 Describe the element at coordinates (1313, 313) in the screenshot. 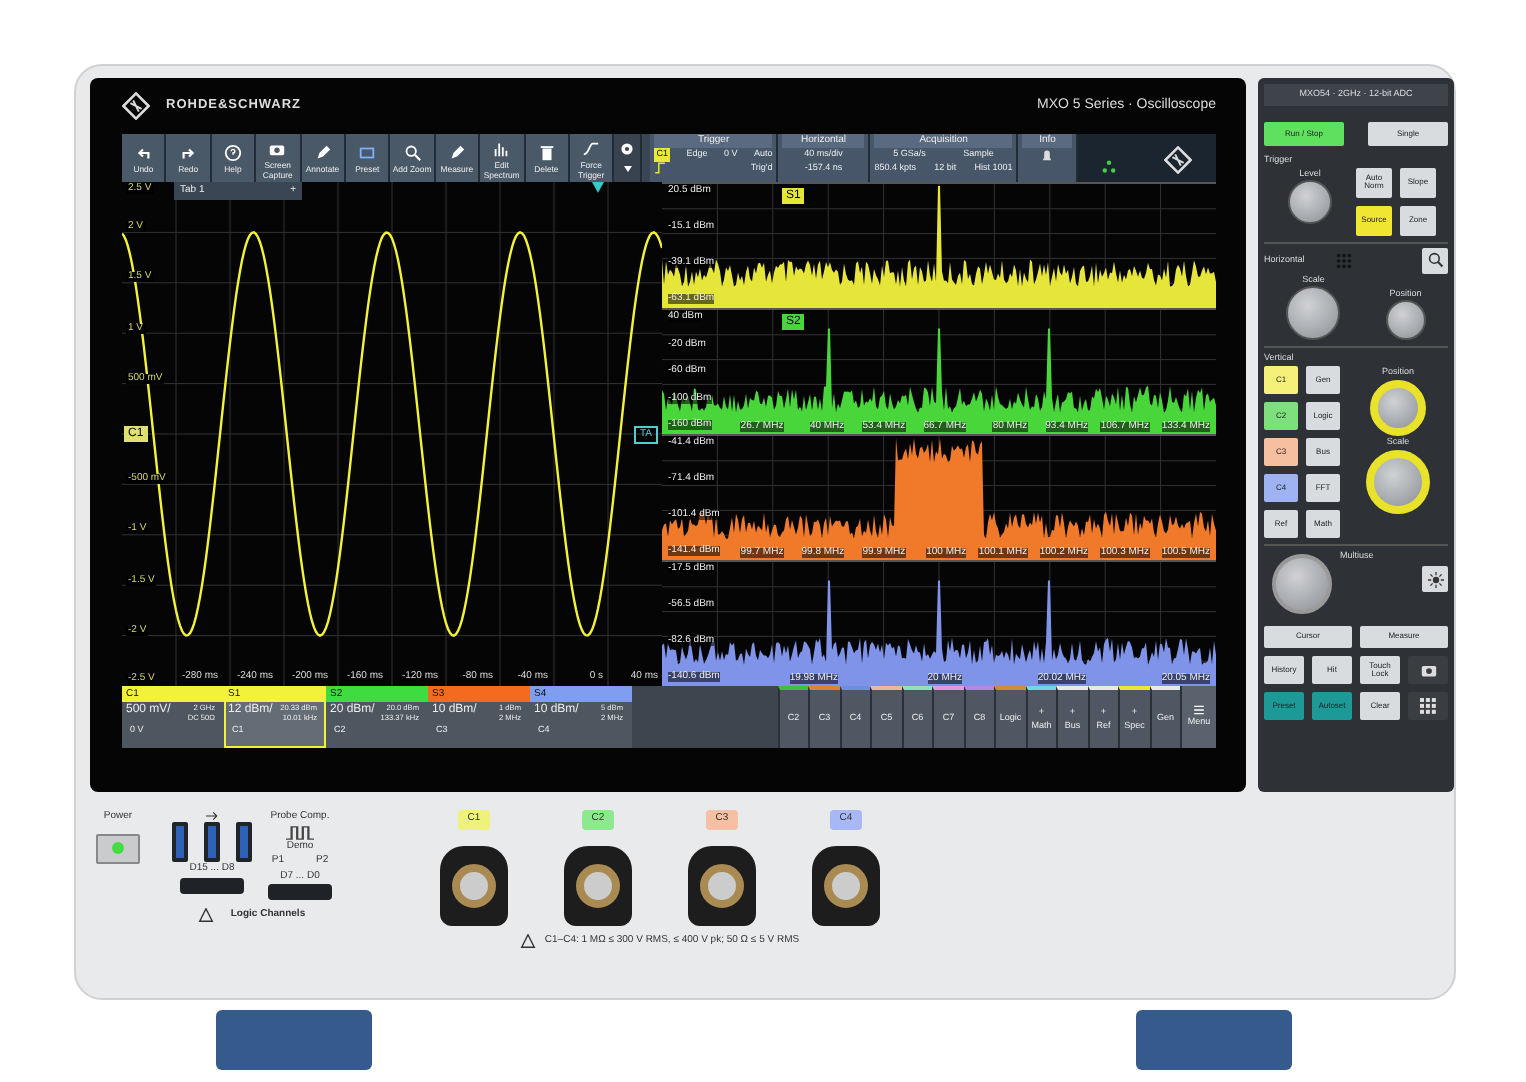

I see `scale-knob` at that location.